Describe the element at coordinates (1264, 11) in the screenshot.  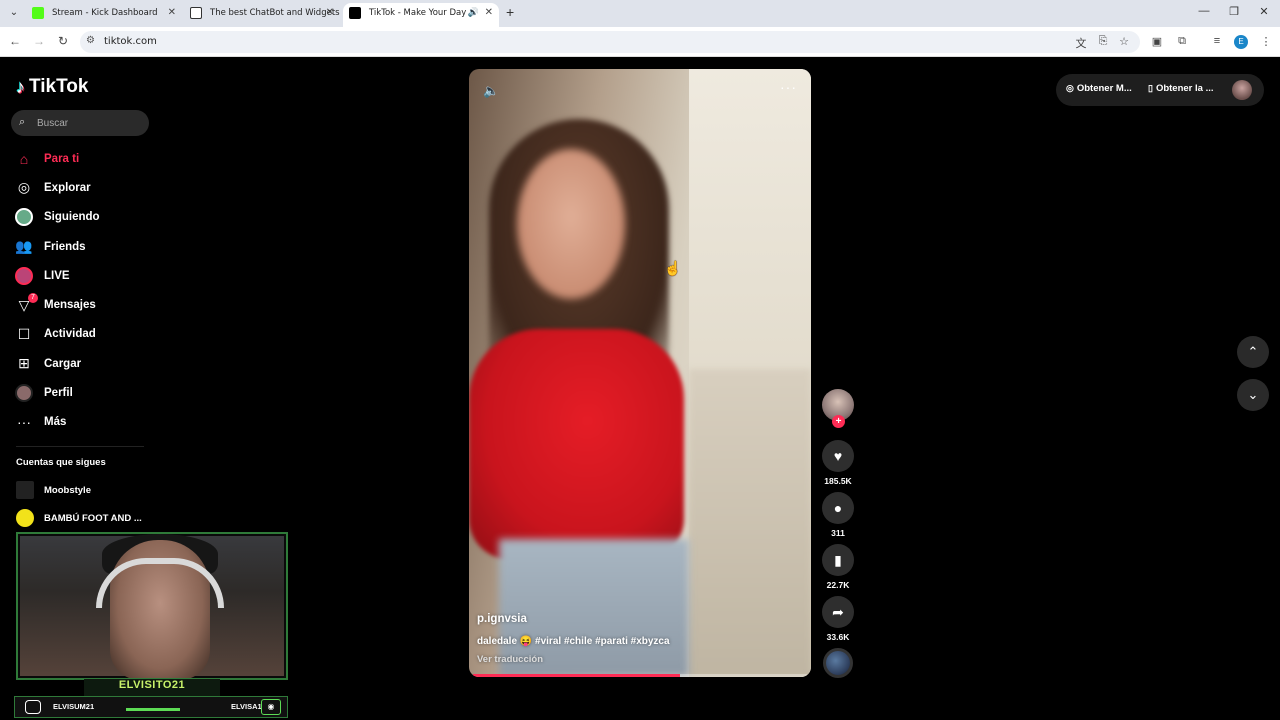
I see `close-window-icon: ✕` at that location.